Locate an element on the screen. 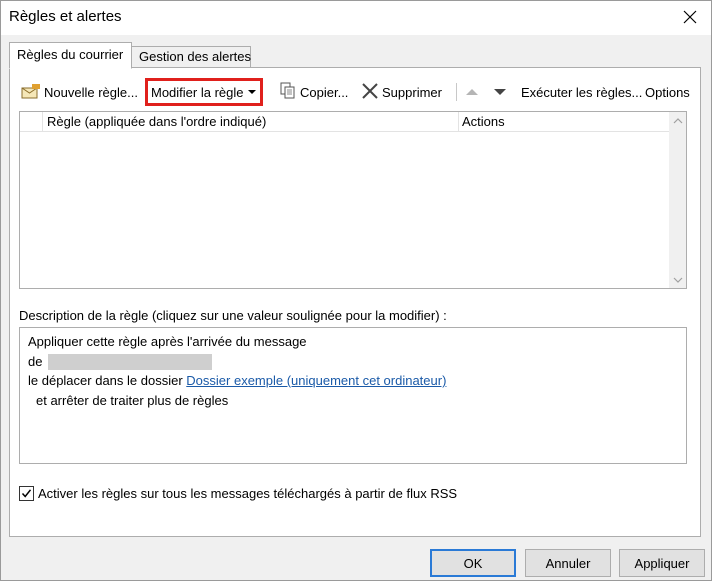  move-up-button is located at coordinates (472, 92).